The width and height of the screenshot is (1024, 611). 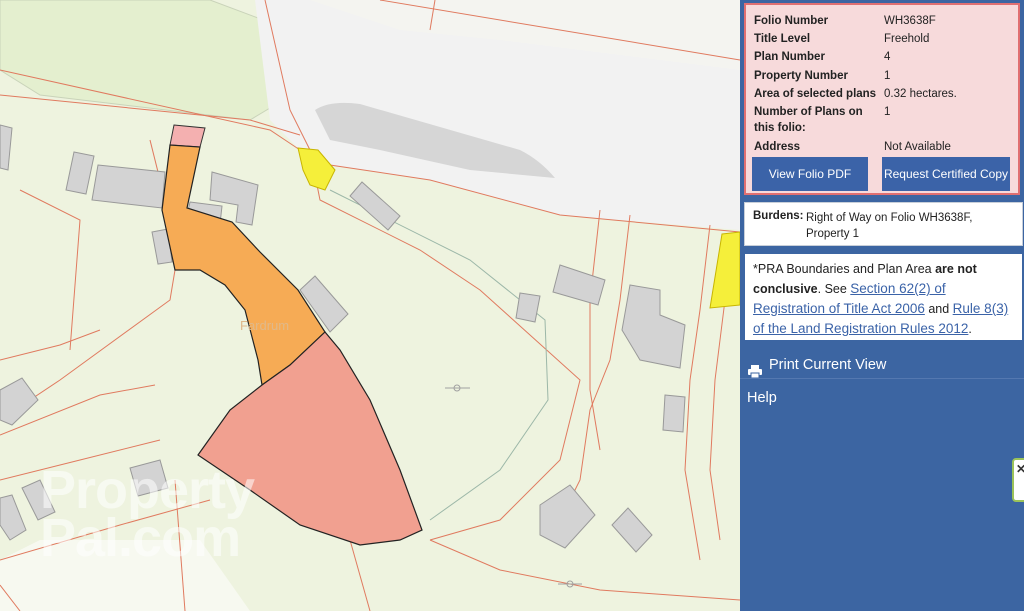 I want to click on place-label: Fardrum, so click(x=265, y=325).